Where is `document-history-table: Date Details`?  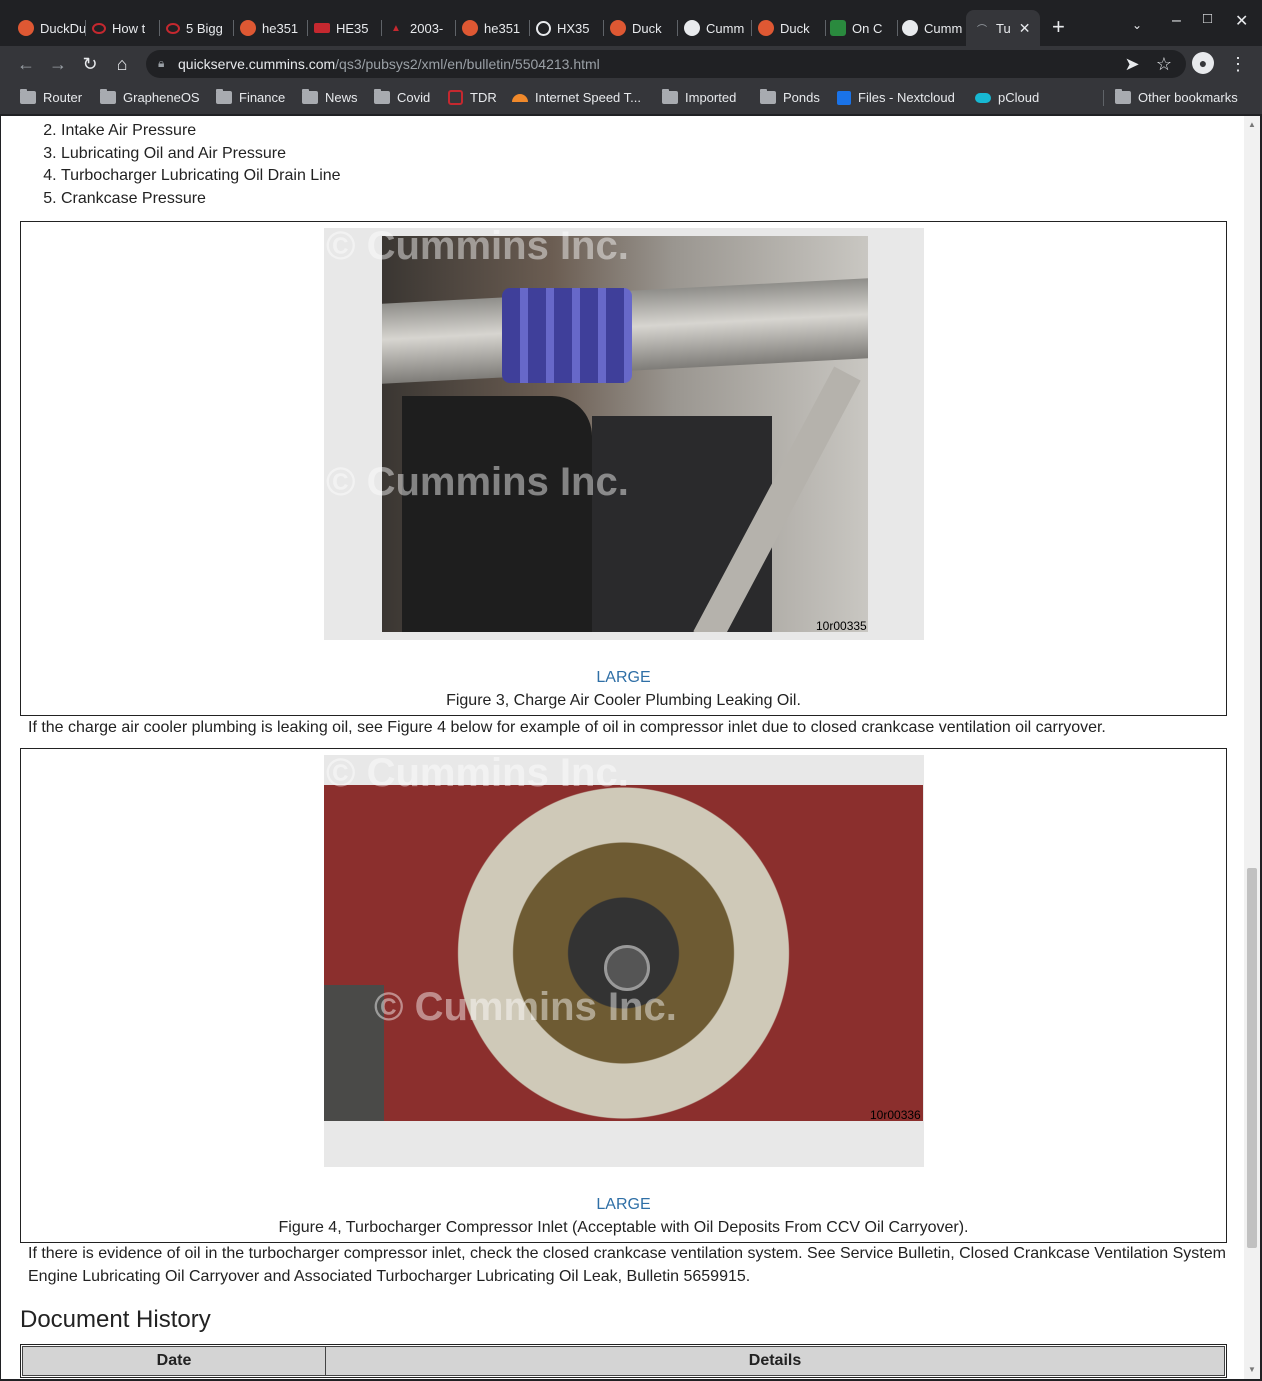 document-history-table: Date Details is located at coordinates (623, 1361).